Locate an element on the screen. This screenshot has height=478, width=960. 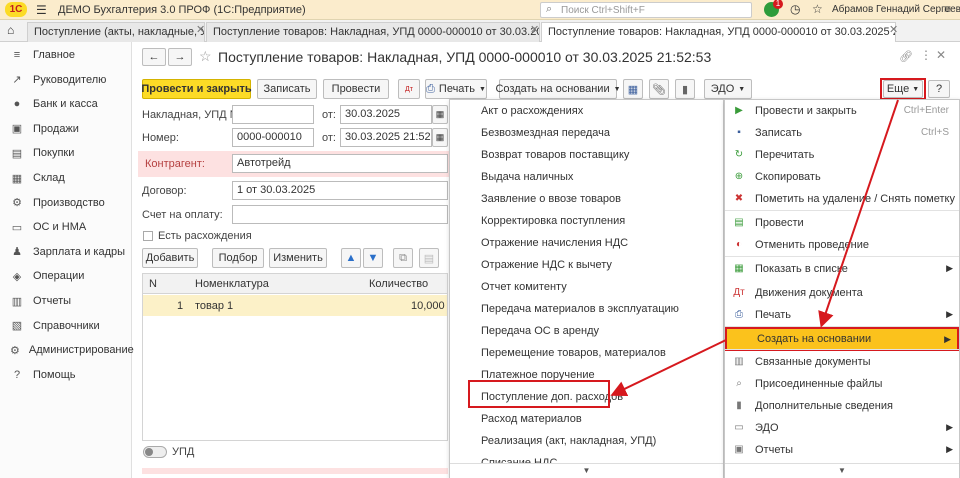
arrow-create-to-item is located at coordinates (668, 367).